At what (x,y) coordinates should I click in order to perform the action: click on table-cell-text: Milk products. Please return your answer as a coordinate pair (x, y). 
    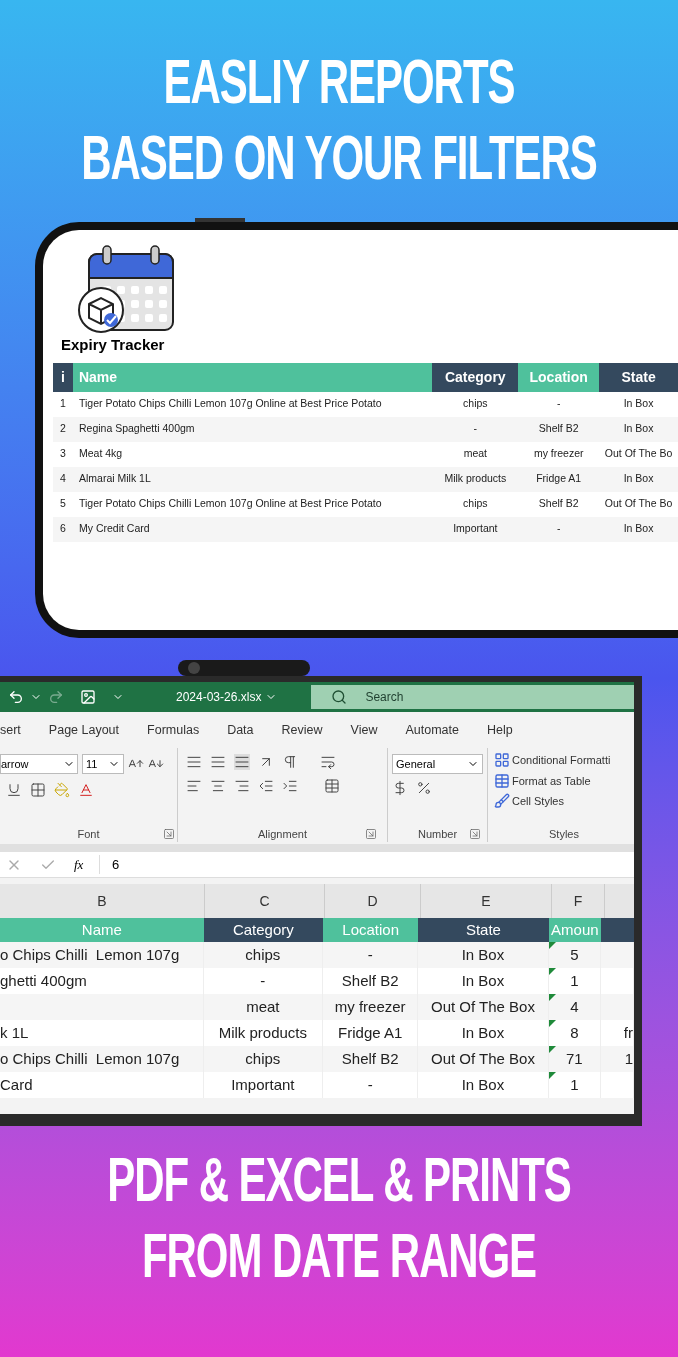
    Looking at the image, I should click on (262, 1032).